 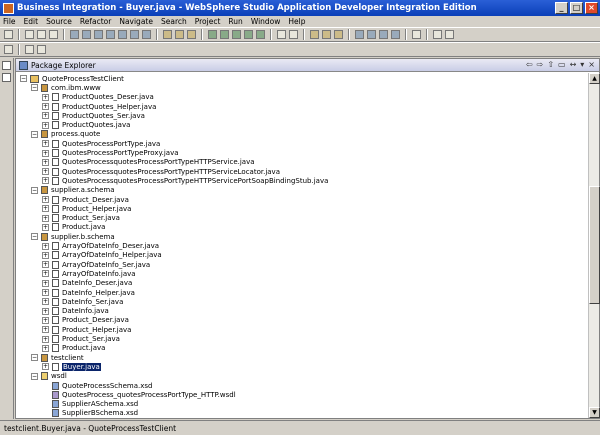 What do you see at coordinates (57, 357) in the screenshot?
I see `tree-item: − testclient` at bounding box center [57, 357].